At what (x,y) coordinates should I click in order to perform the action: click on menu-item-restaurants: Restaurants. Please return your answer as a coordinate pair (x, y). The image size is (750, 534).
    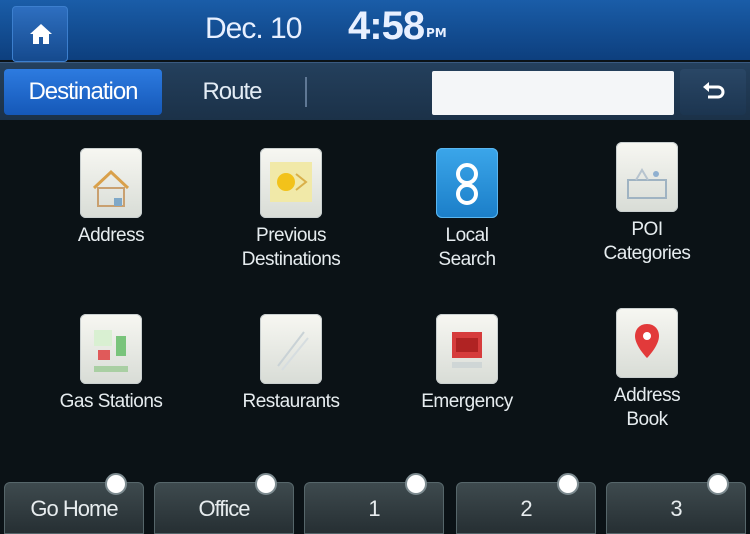
    Looking at the image, I should click on (291, 364).